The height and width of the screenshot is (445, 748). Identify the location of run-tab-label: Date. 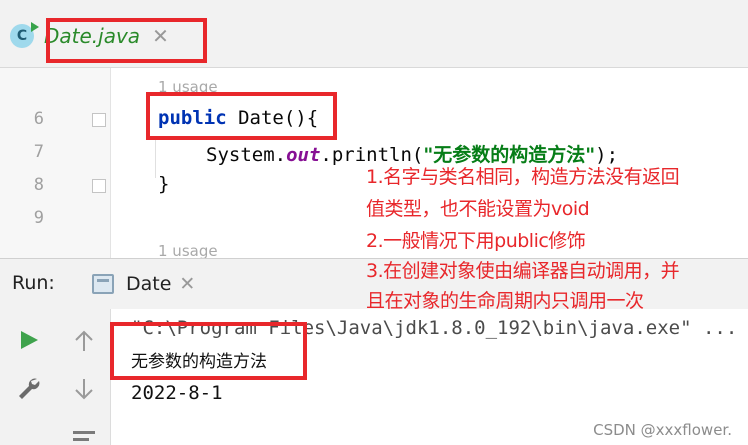
(149, 284).